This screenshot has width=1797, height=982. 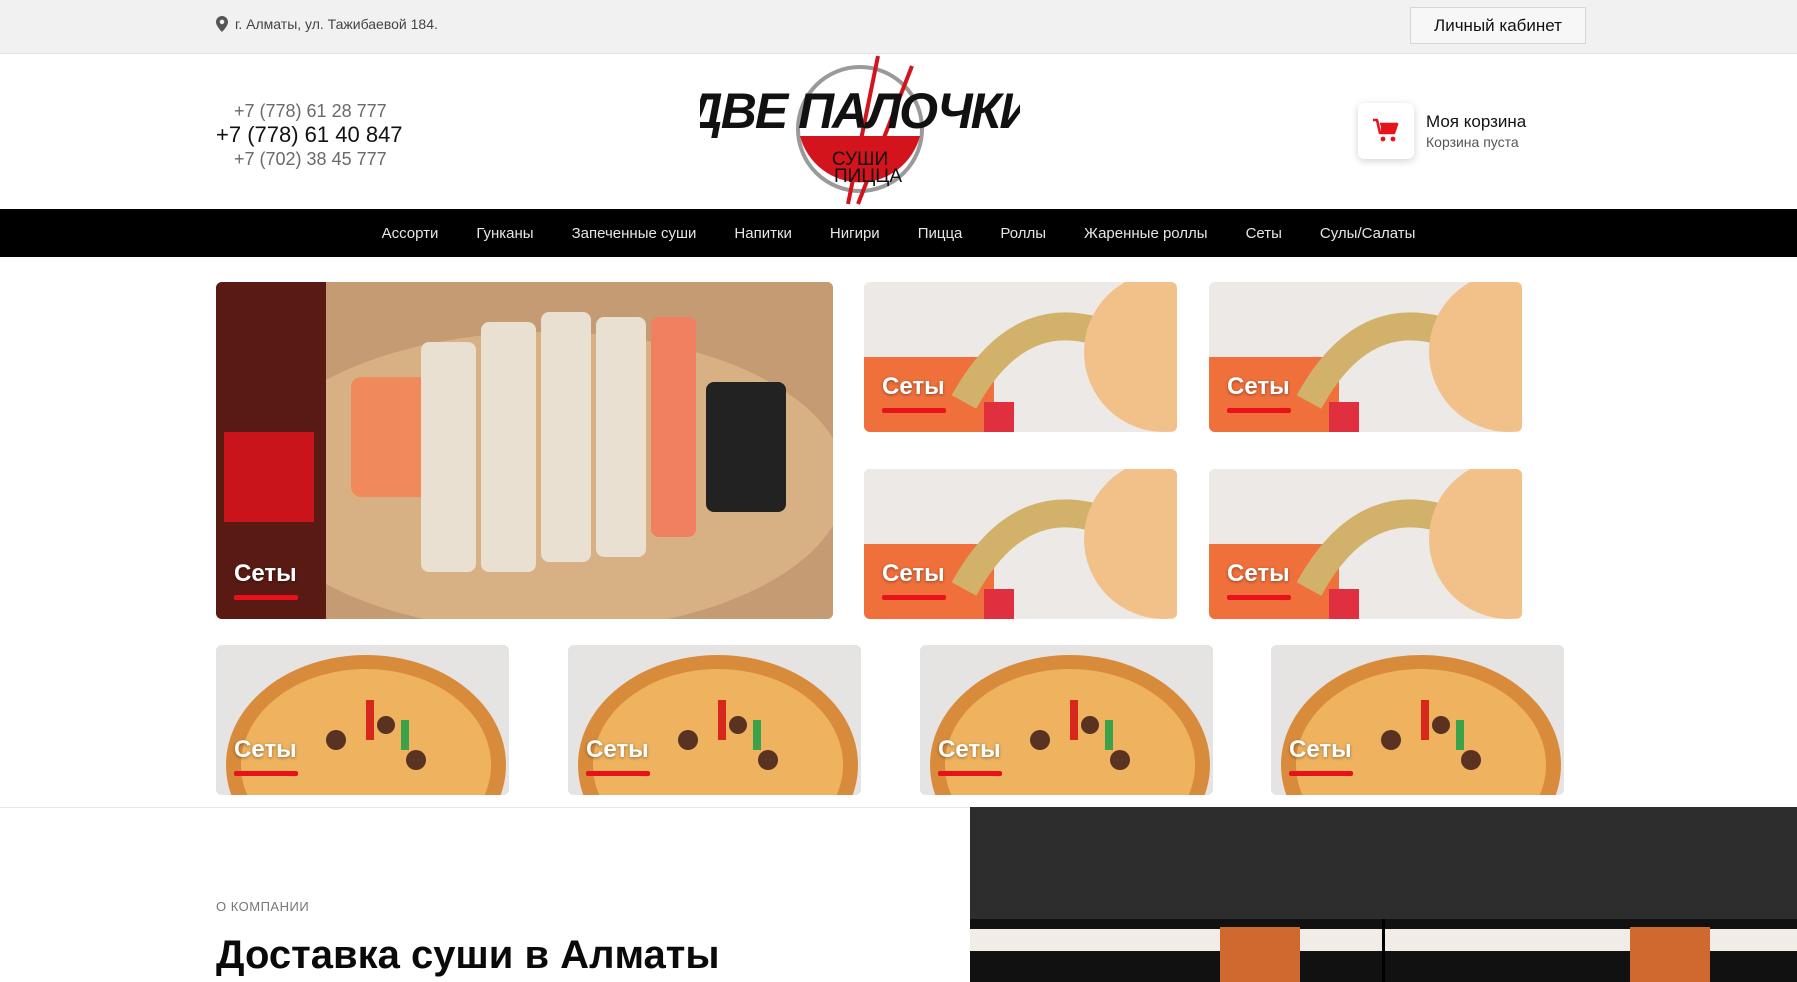 I want to click on nav-item-rolls: Роллы, so click(x=1023, y=233).